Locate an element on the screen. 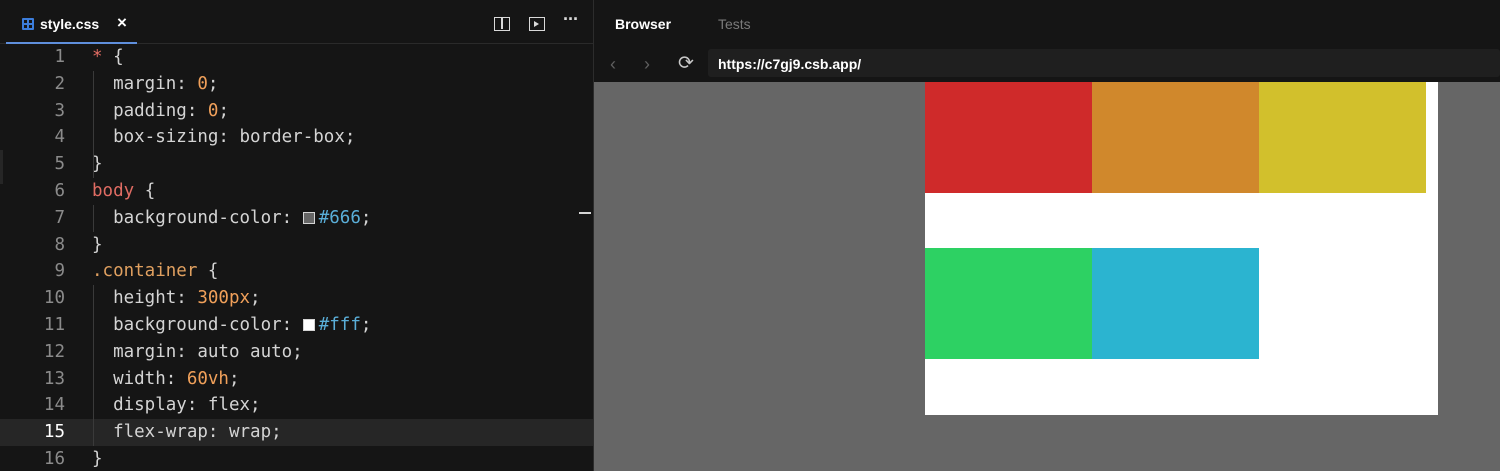 The width and height of the screenshot is (1500, 471). line-number: 16 is located at coordinates (54, 459).